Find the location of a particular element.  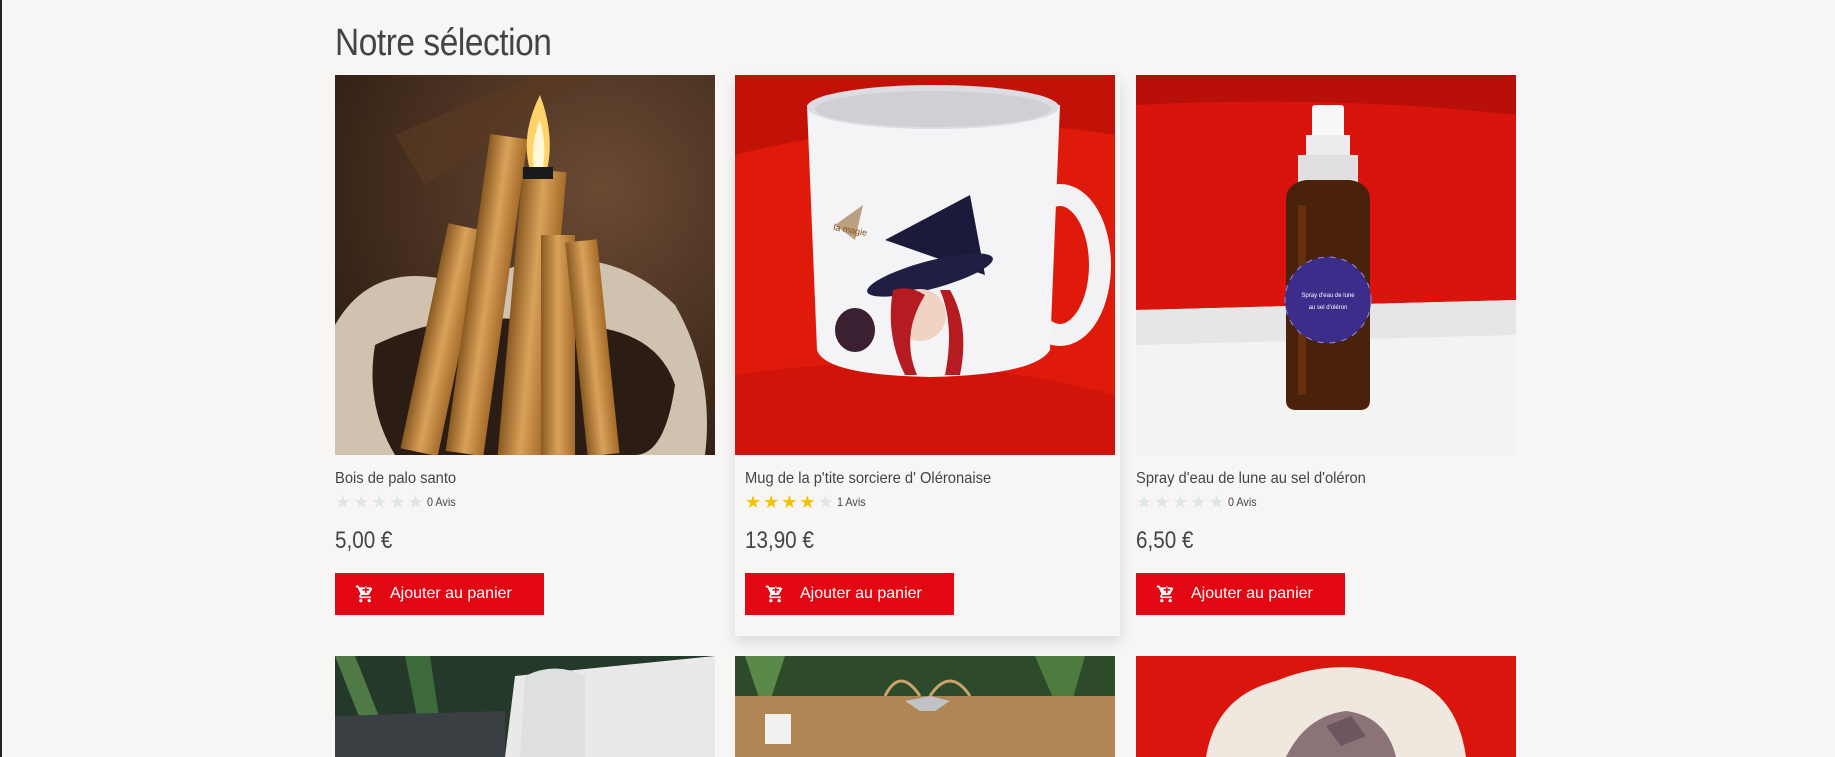

svg-text: Spray d'eau de lune is located at coordinates (1328, 296).